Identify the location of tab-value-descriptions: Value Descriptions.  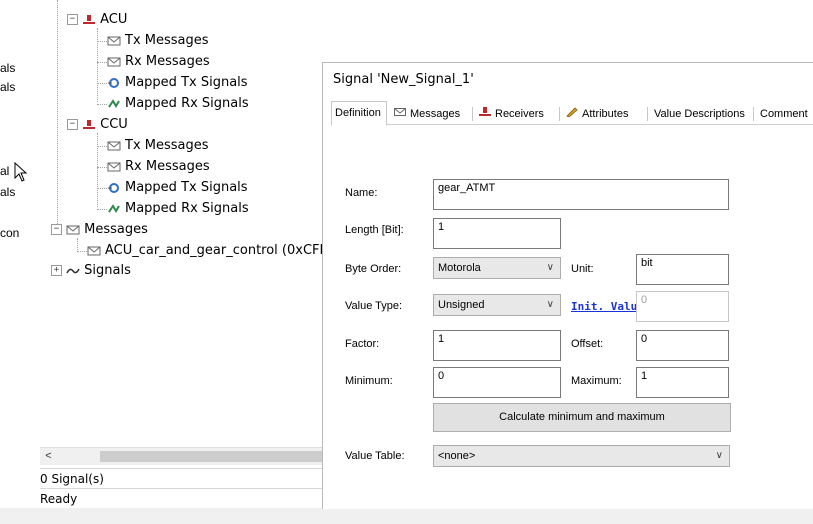
(699, 114).